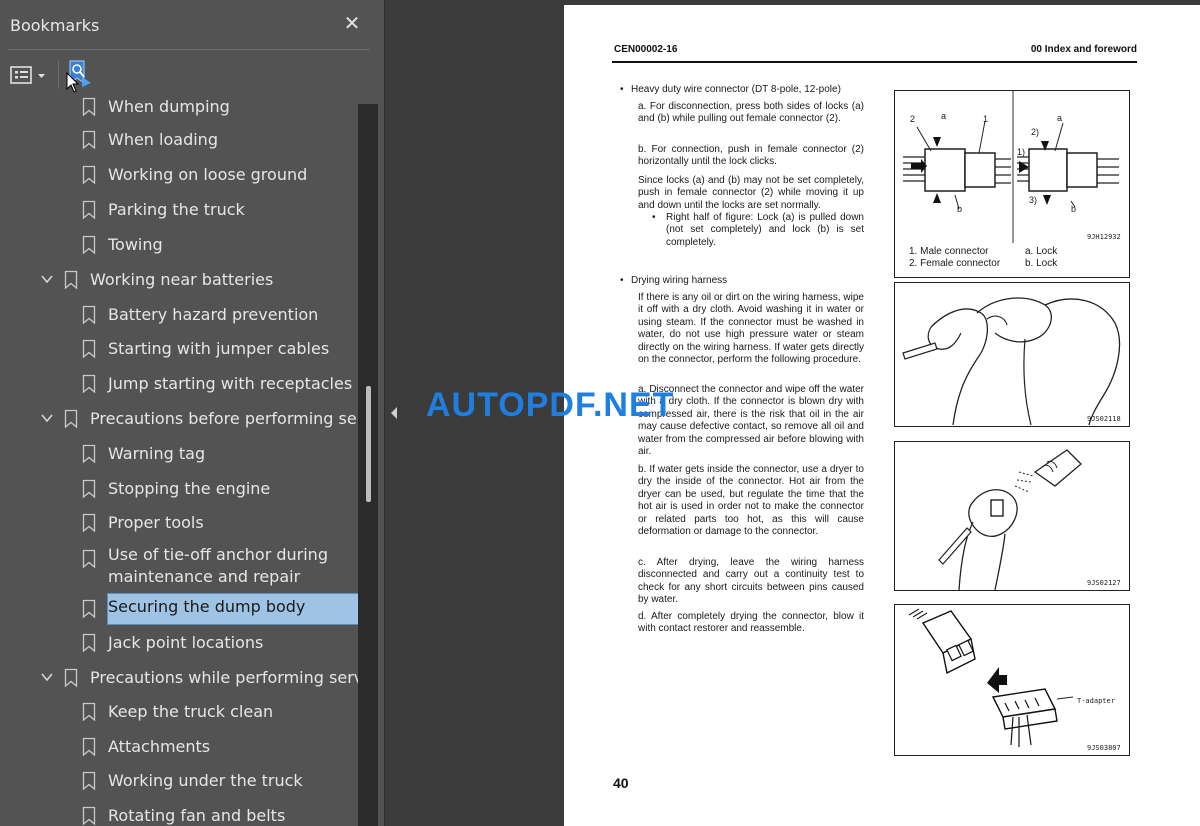 This screenshot has height=826, width=1200. I want to click on bookmark-item: Stopping the engine, so click(179, 489).